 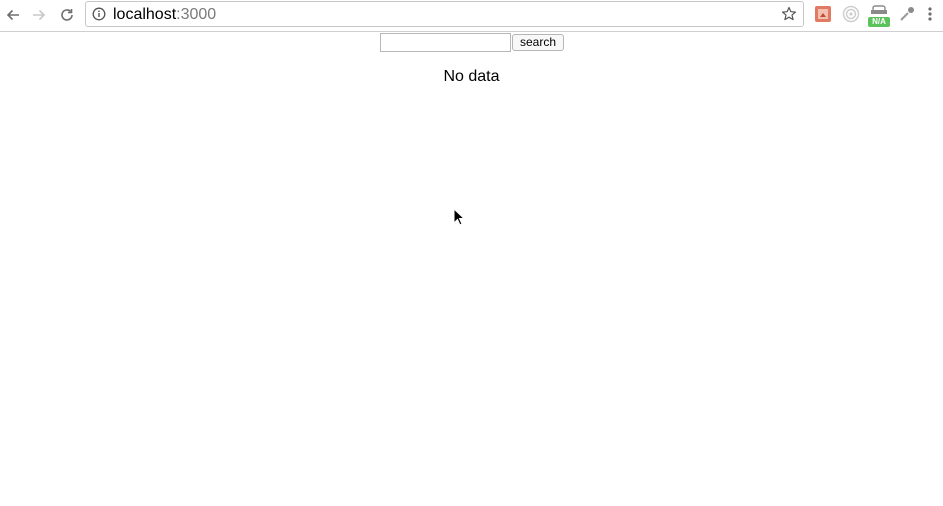 What do you see at coordinates (459, 217) in the screenshot?
I see `mouse-cursor-icon` at bounding box center [459, 217].